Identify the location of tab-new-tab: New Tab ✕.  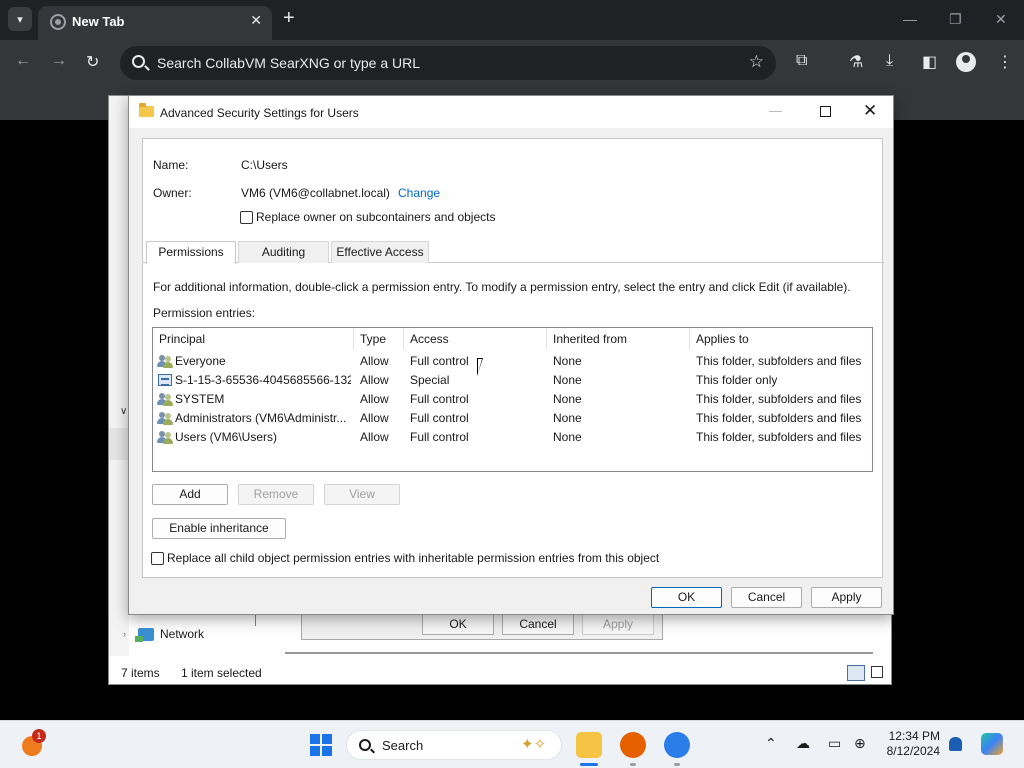
(155, 23).